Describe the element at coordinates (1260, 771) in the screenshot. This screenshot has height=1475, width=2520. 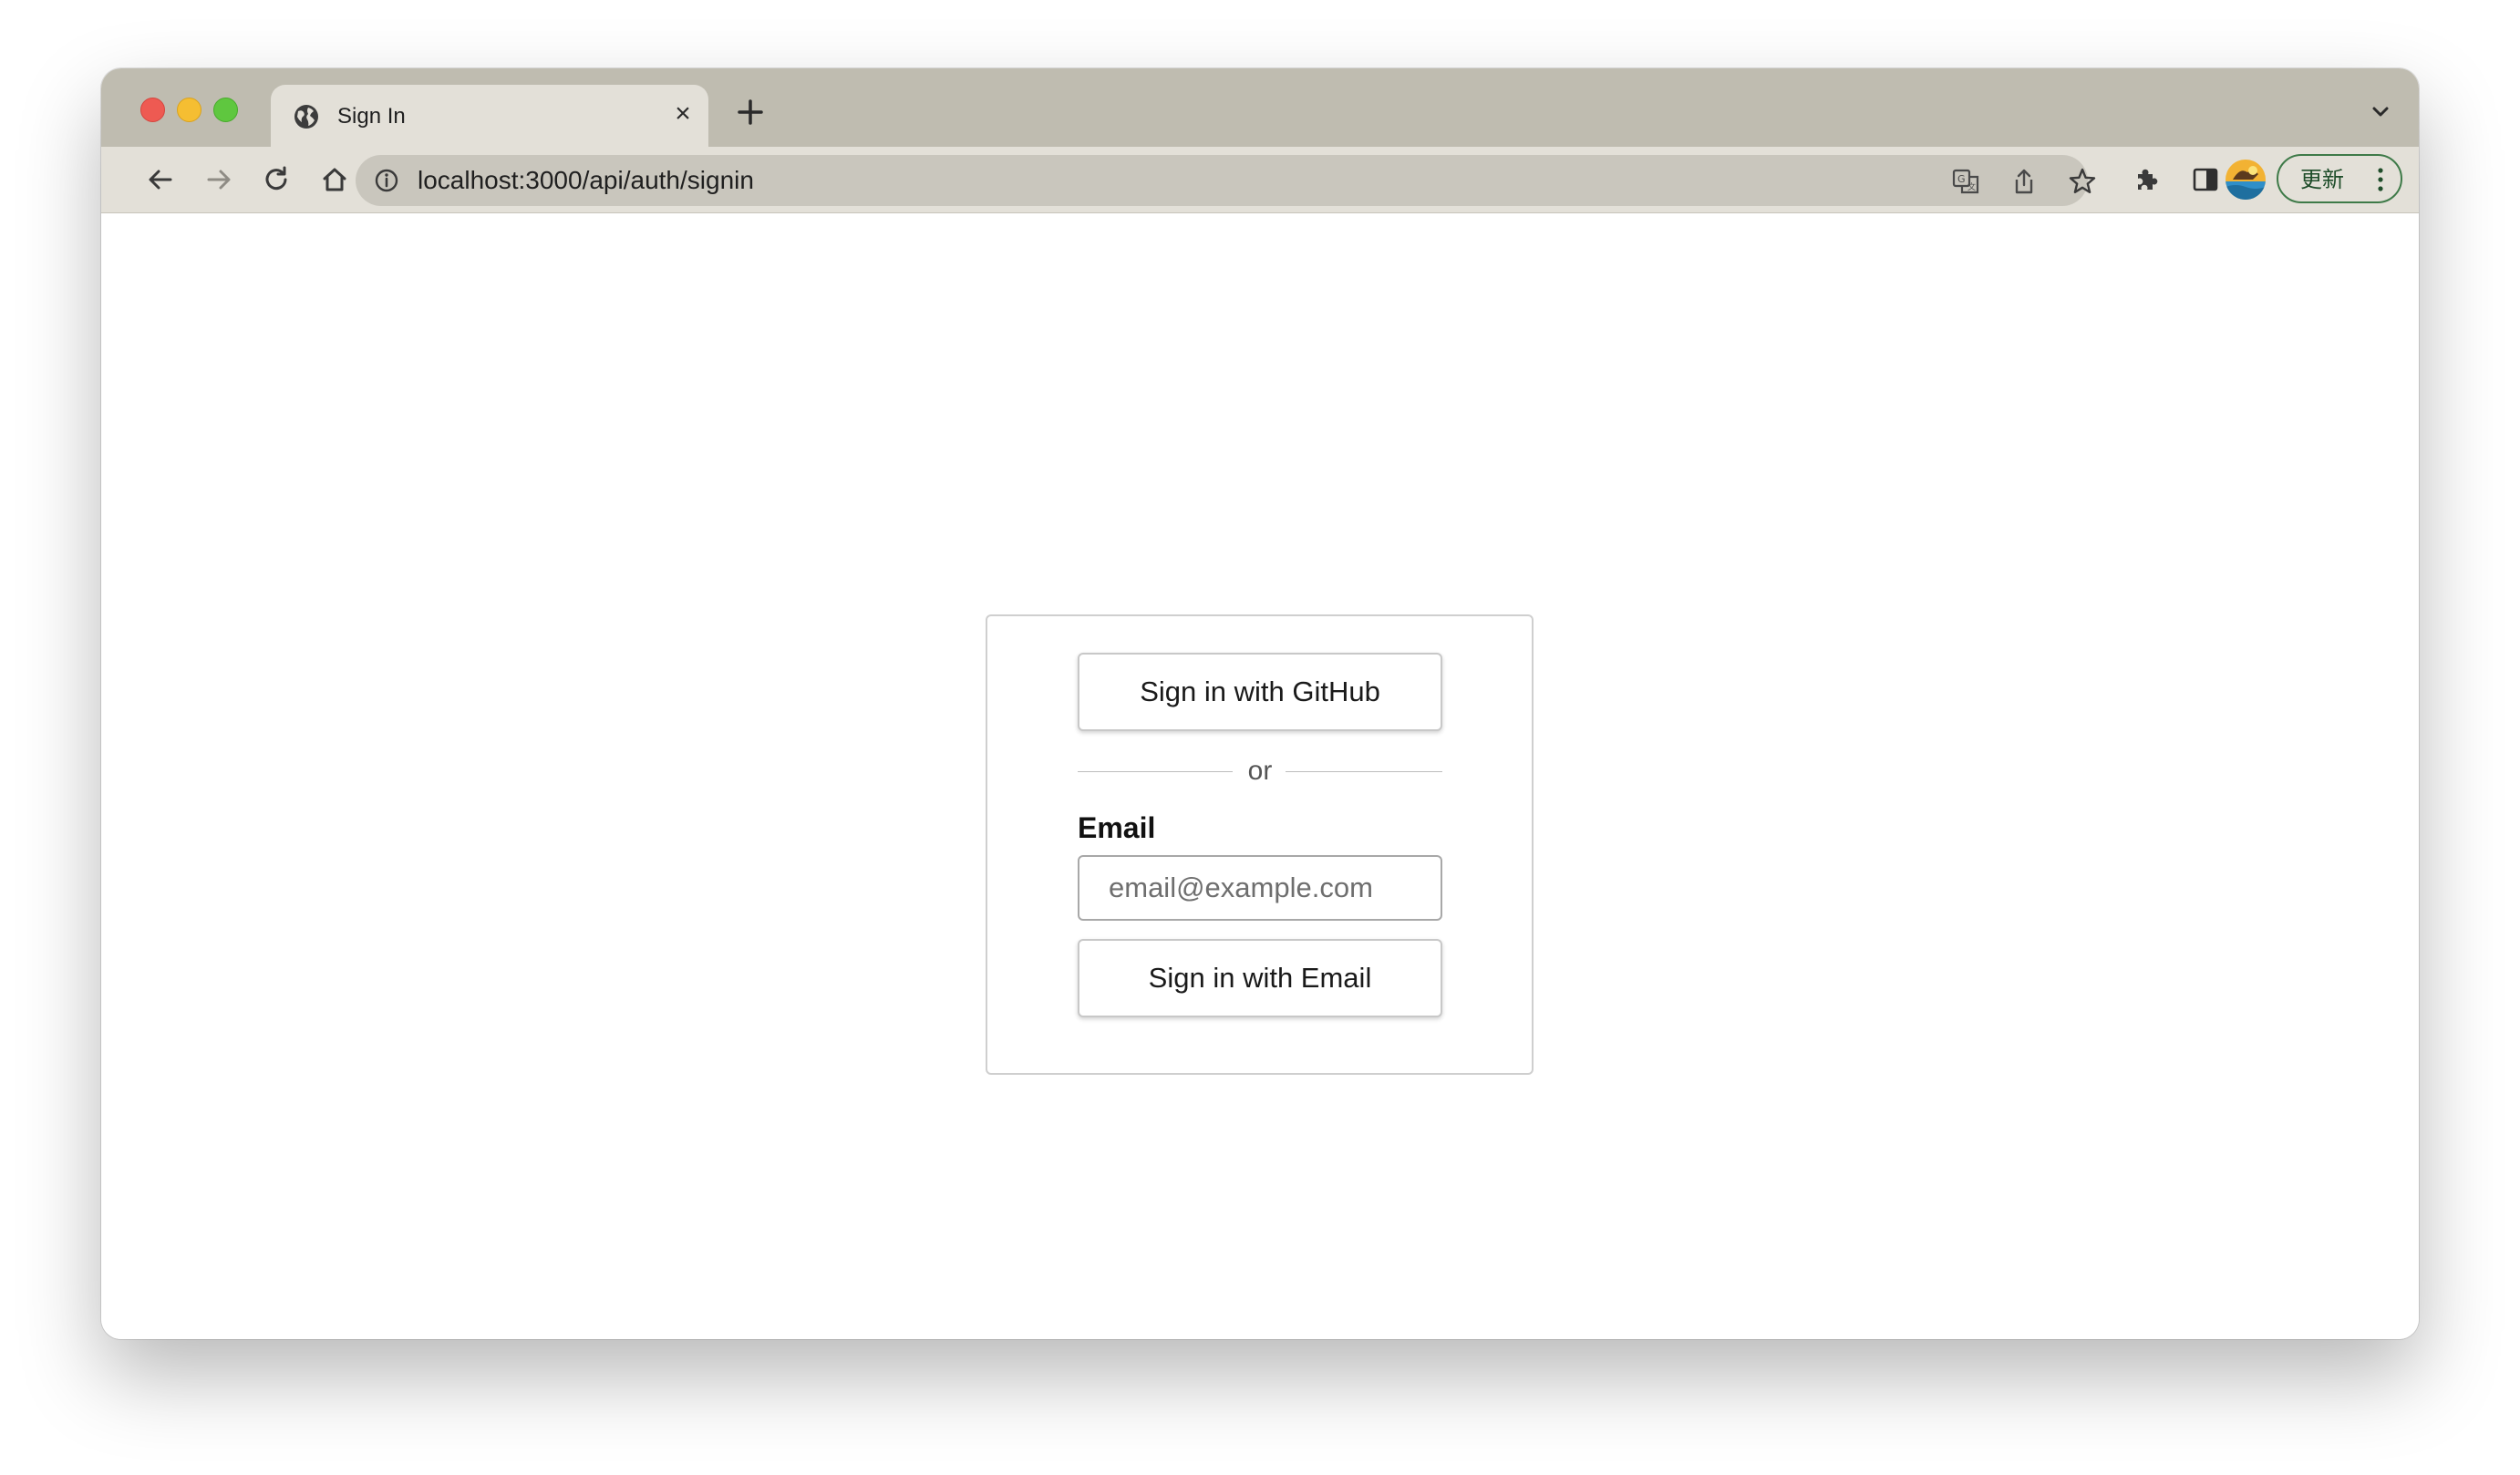
I see `or-divider: or` at that location.